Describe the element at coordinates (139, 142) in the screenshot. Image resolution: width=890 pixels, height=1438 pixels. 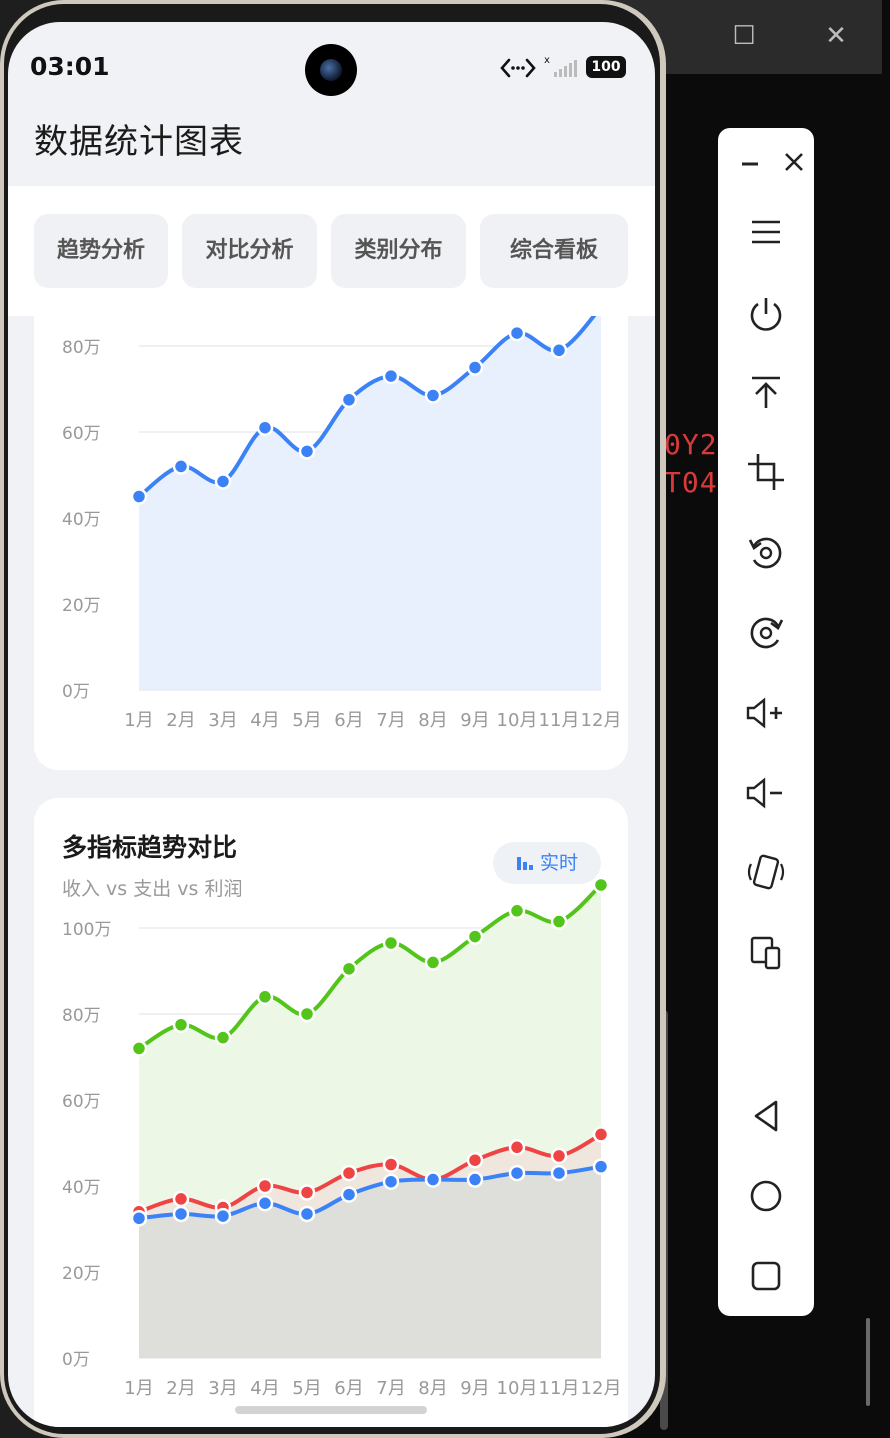
I see `page-title: 数据统计图表` at that location.